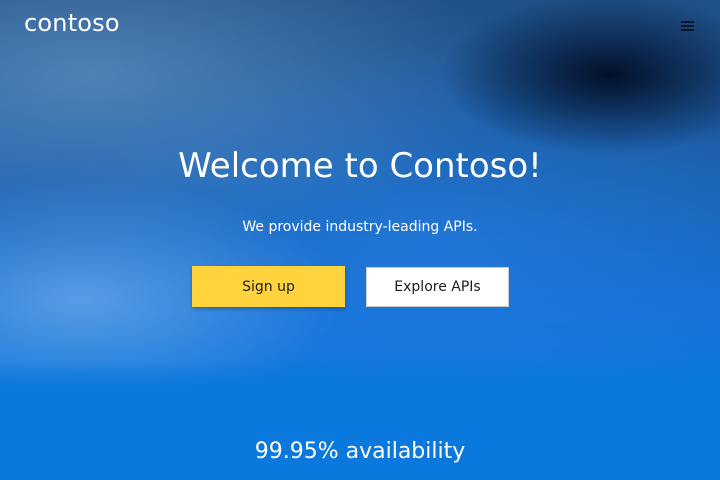 The width and height of the screenshot is (720, 480). What do you see at coordinates (360, 166) in the screenshot?
I see `hero-title: Welcome to Contoso!` at bounding box center [360, 166].